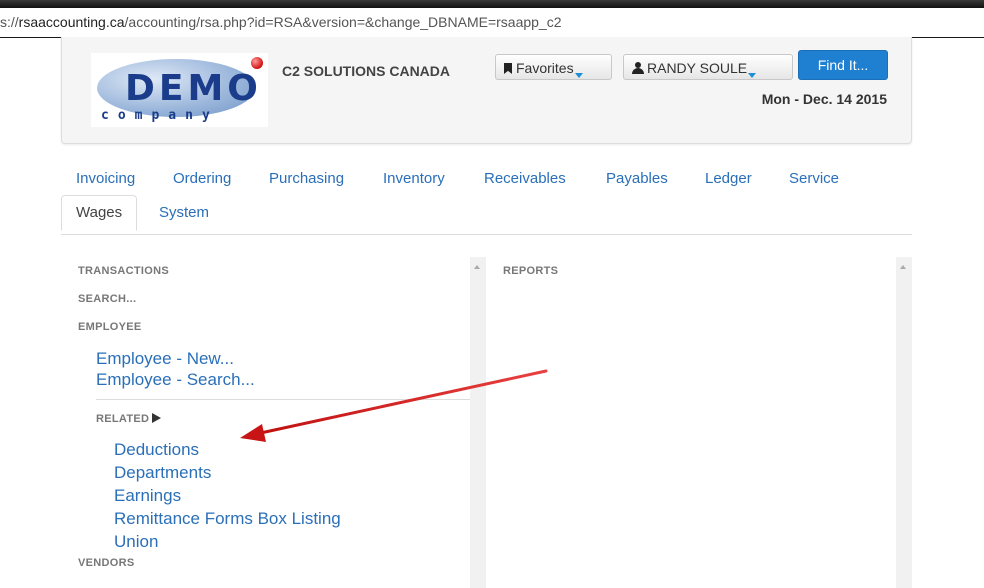 This screenshot has width=984, height=588. Describe the element at coordinates (202, 178) in the screenshot. I see `tab-ordering: Ordering` at that location.